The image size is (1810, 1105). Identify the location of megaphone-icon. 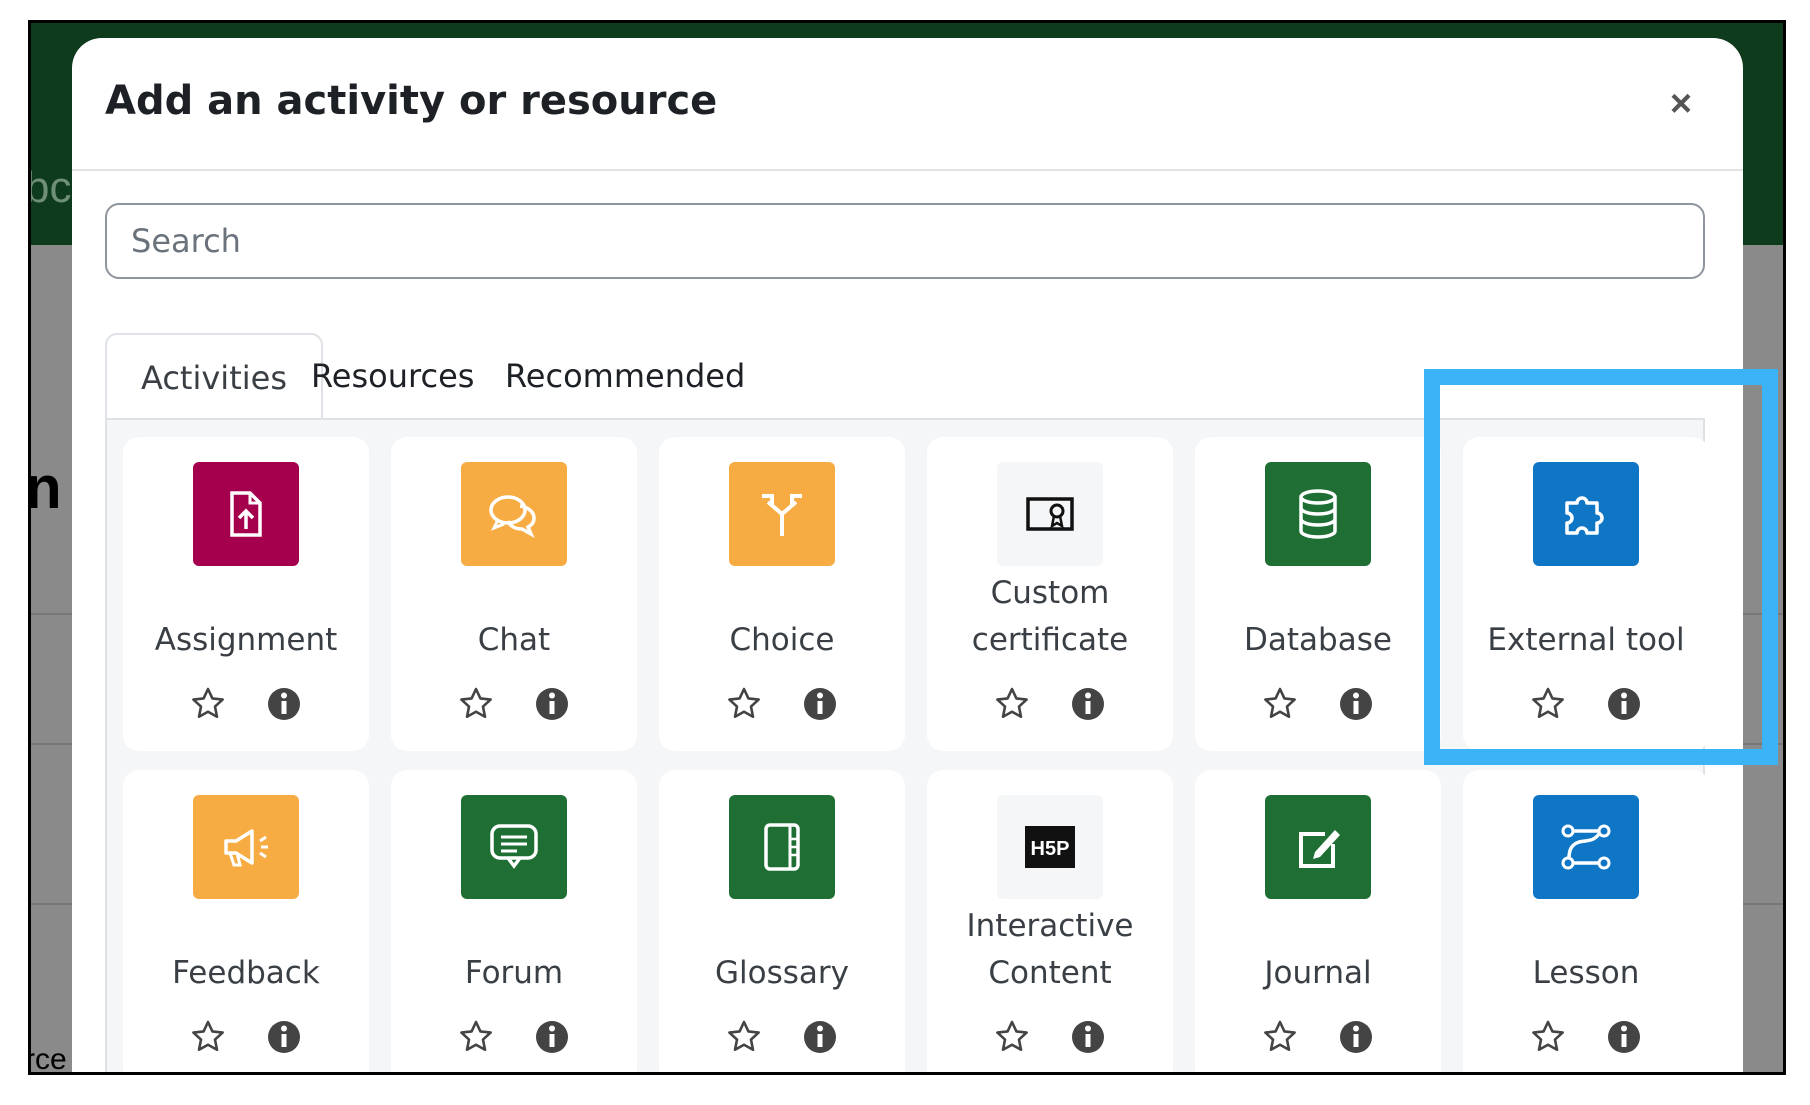
(246, 847).